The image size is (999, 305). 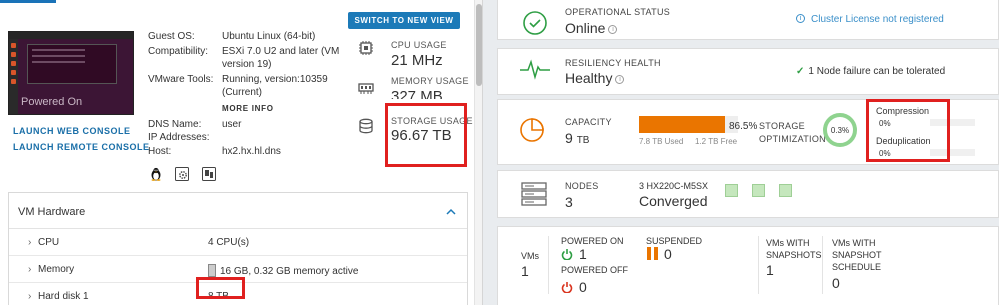 I want to click on vms-with-schedule-label-line2: SNAPSHOT, so click(x=857, y=255).